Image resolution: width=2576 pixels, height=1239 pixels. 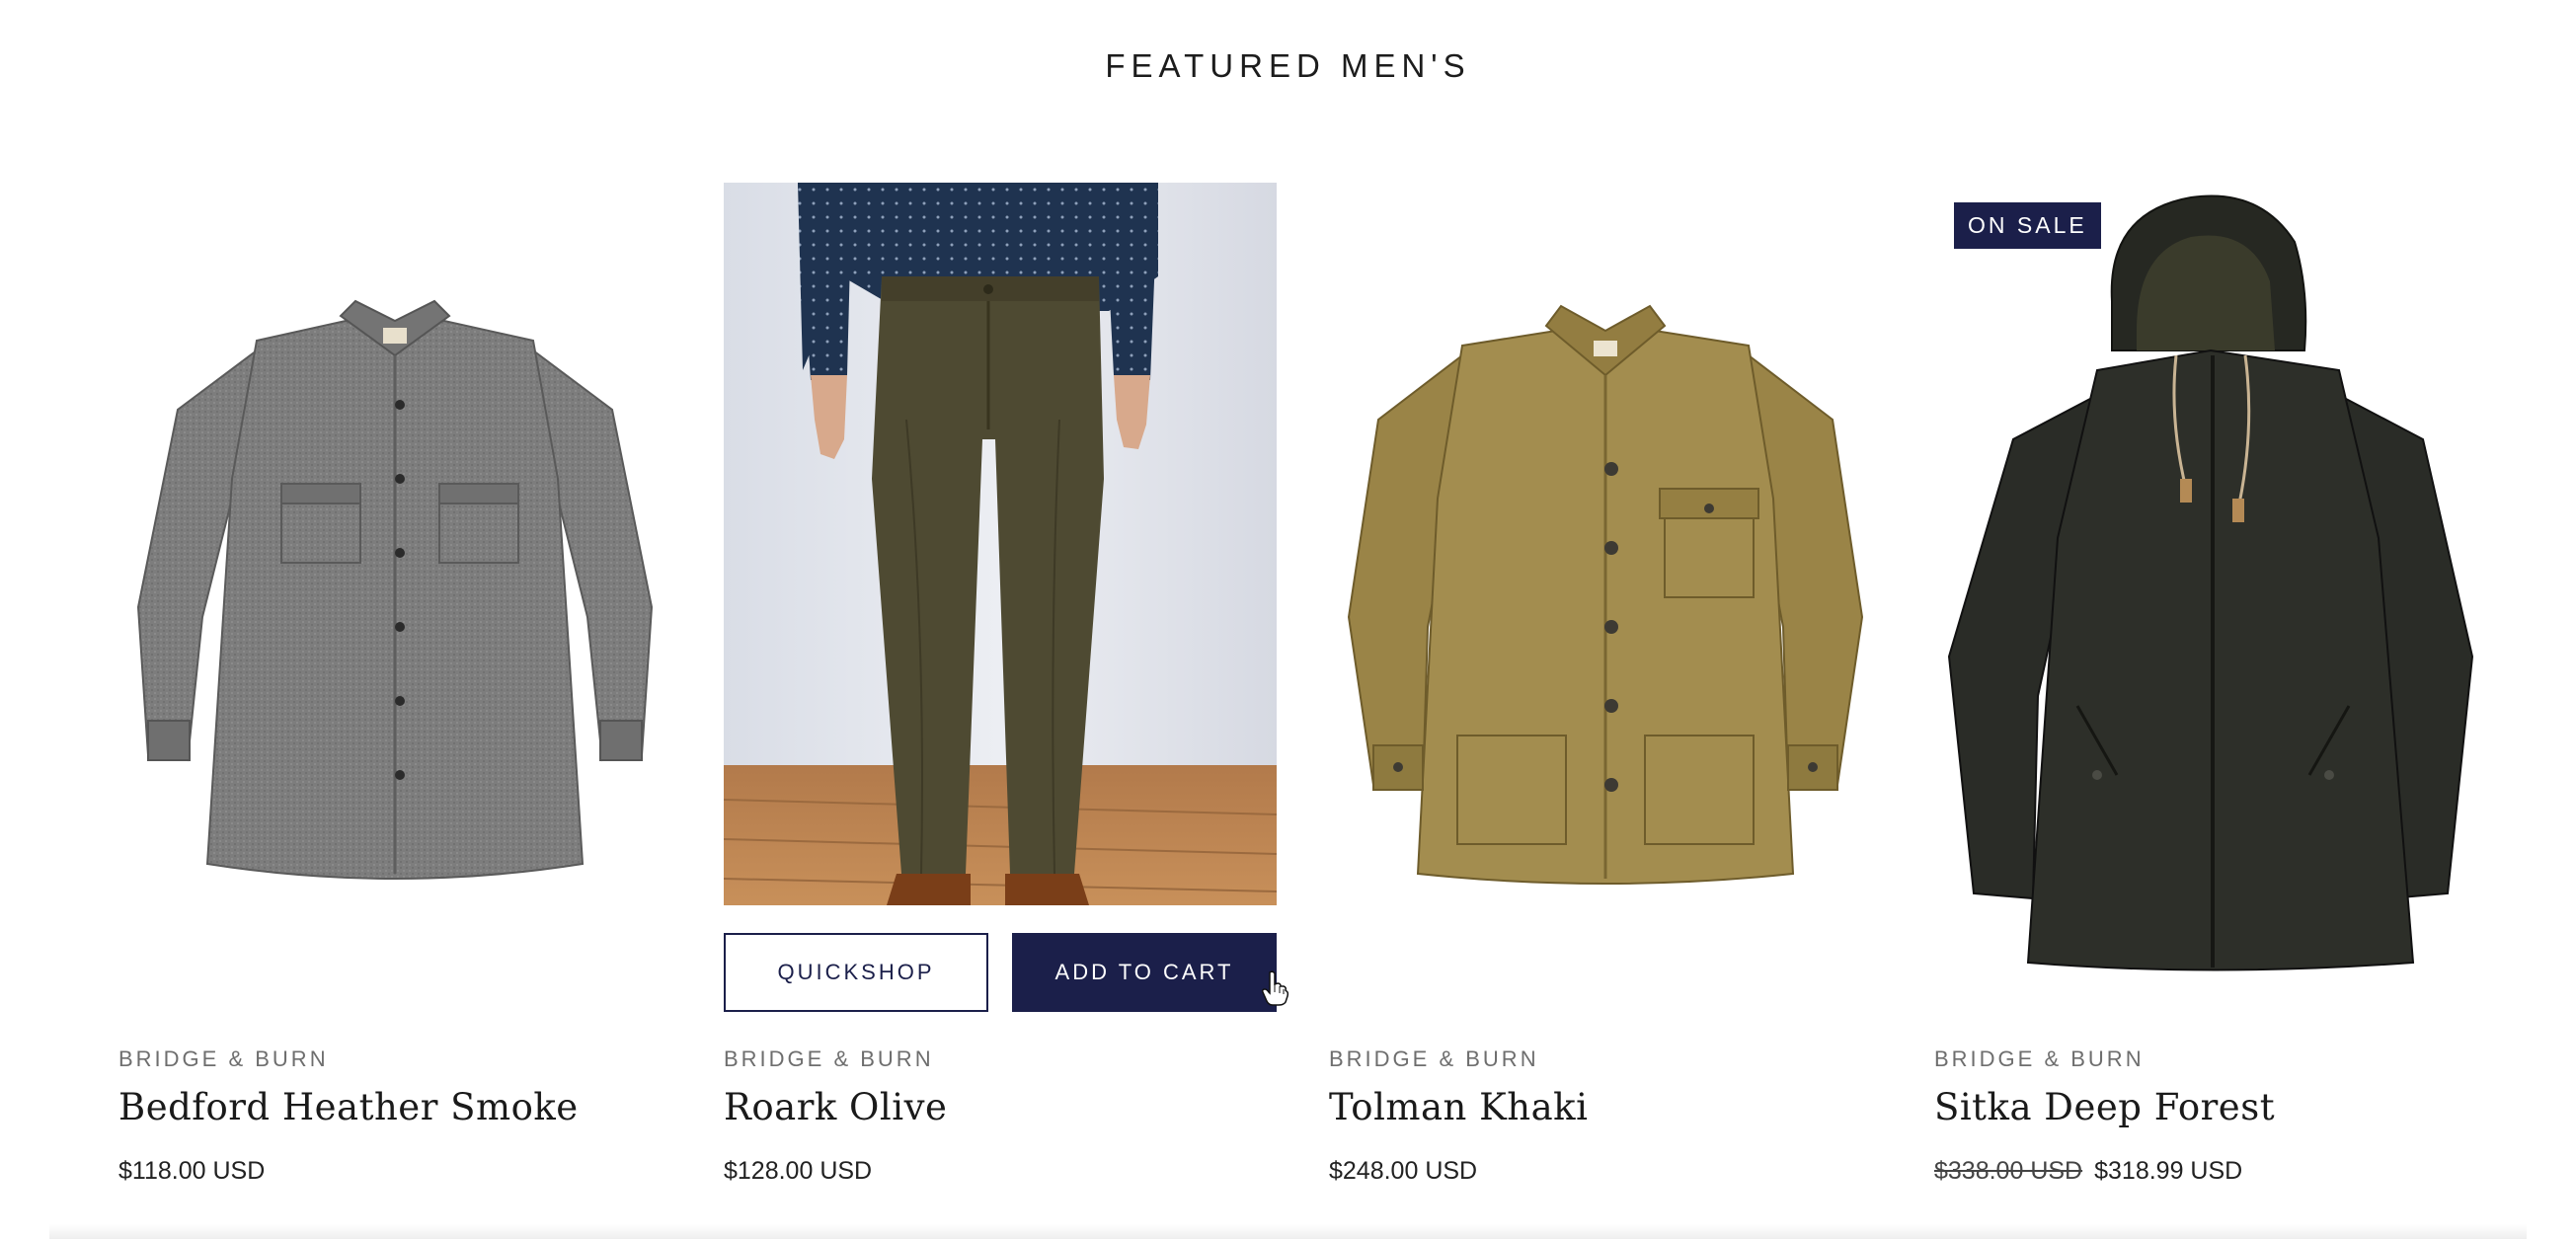 What do you see at coordinates (1605, 594) in the screenshot?
I see `khaki-chore-jacket-image` at bounding box center [1605, 594].